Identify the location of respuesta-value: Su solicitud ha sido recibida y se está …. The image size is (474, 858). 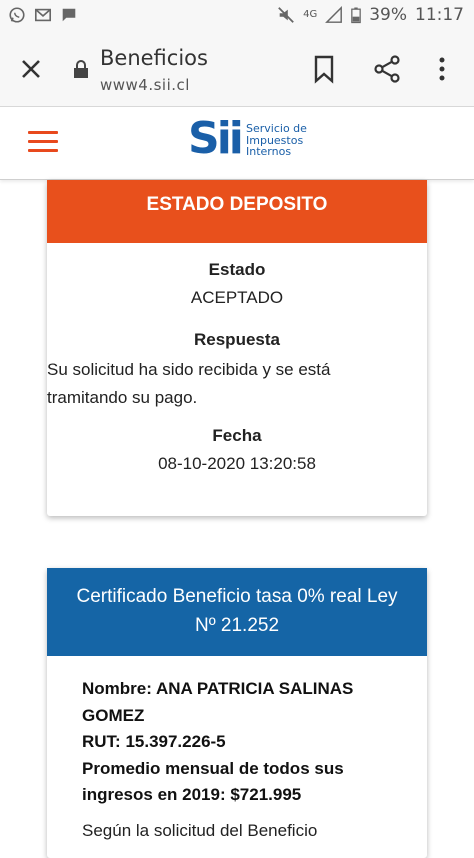
(189, 383).